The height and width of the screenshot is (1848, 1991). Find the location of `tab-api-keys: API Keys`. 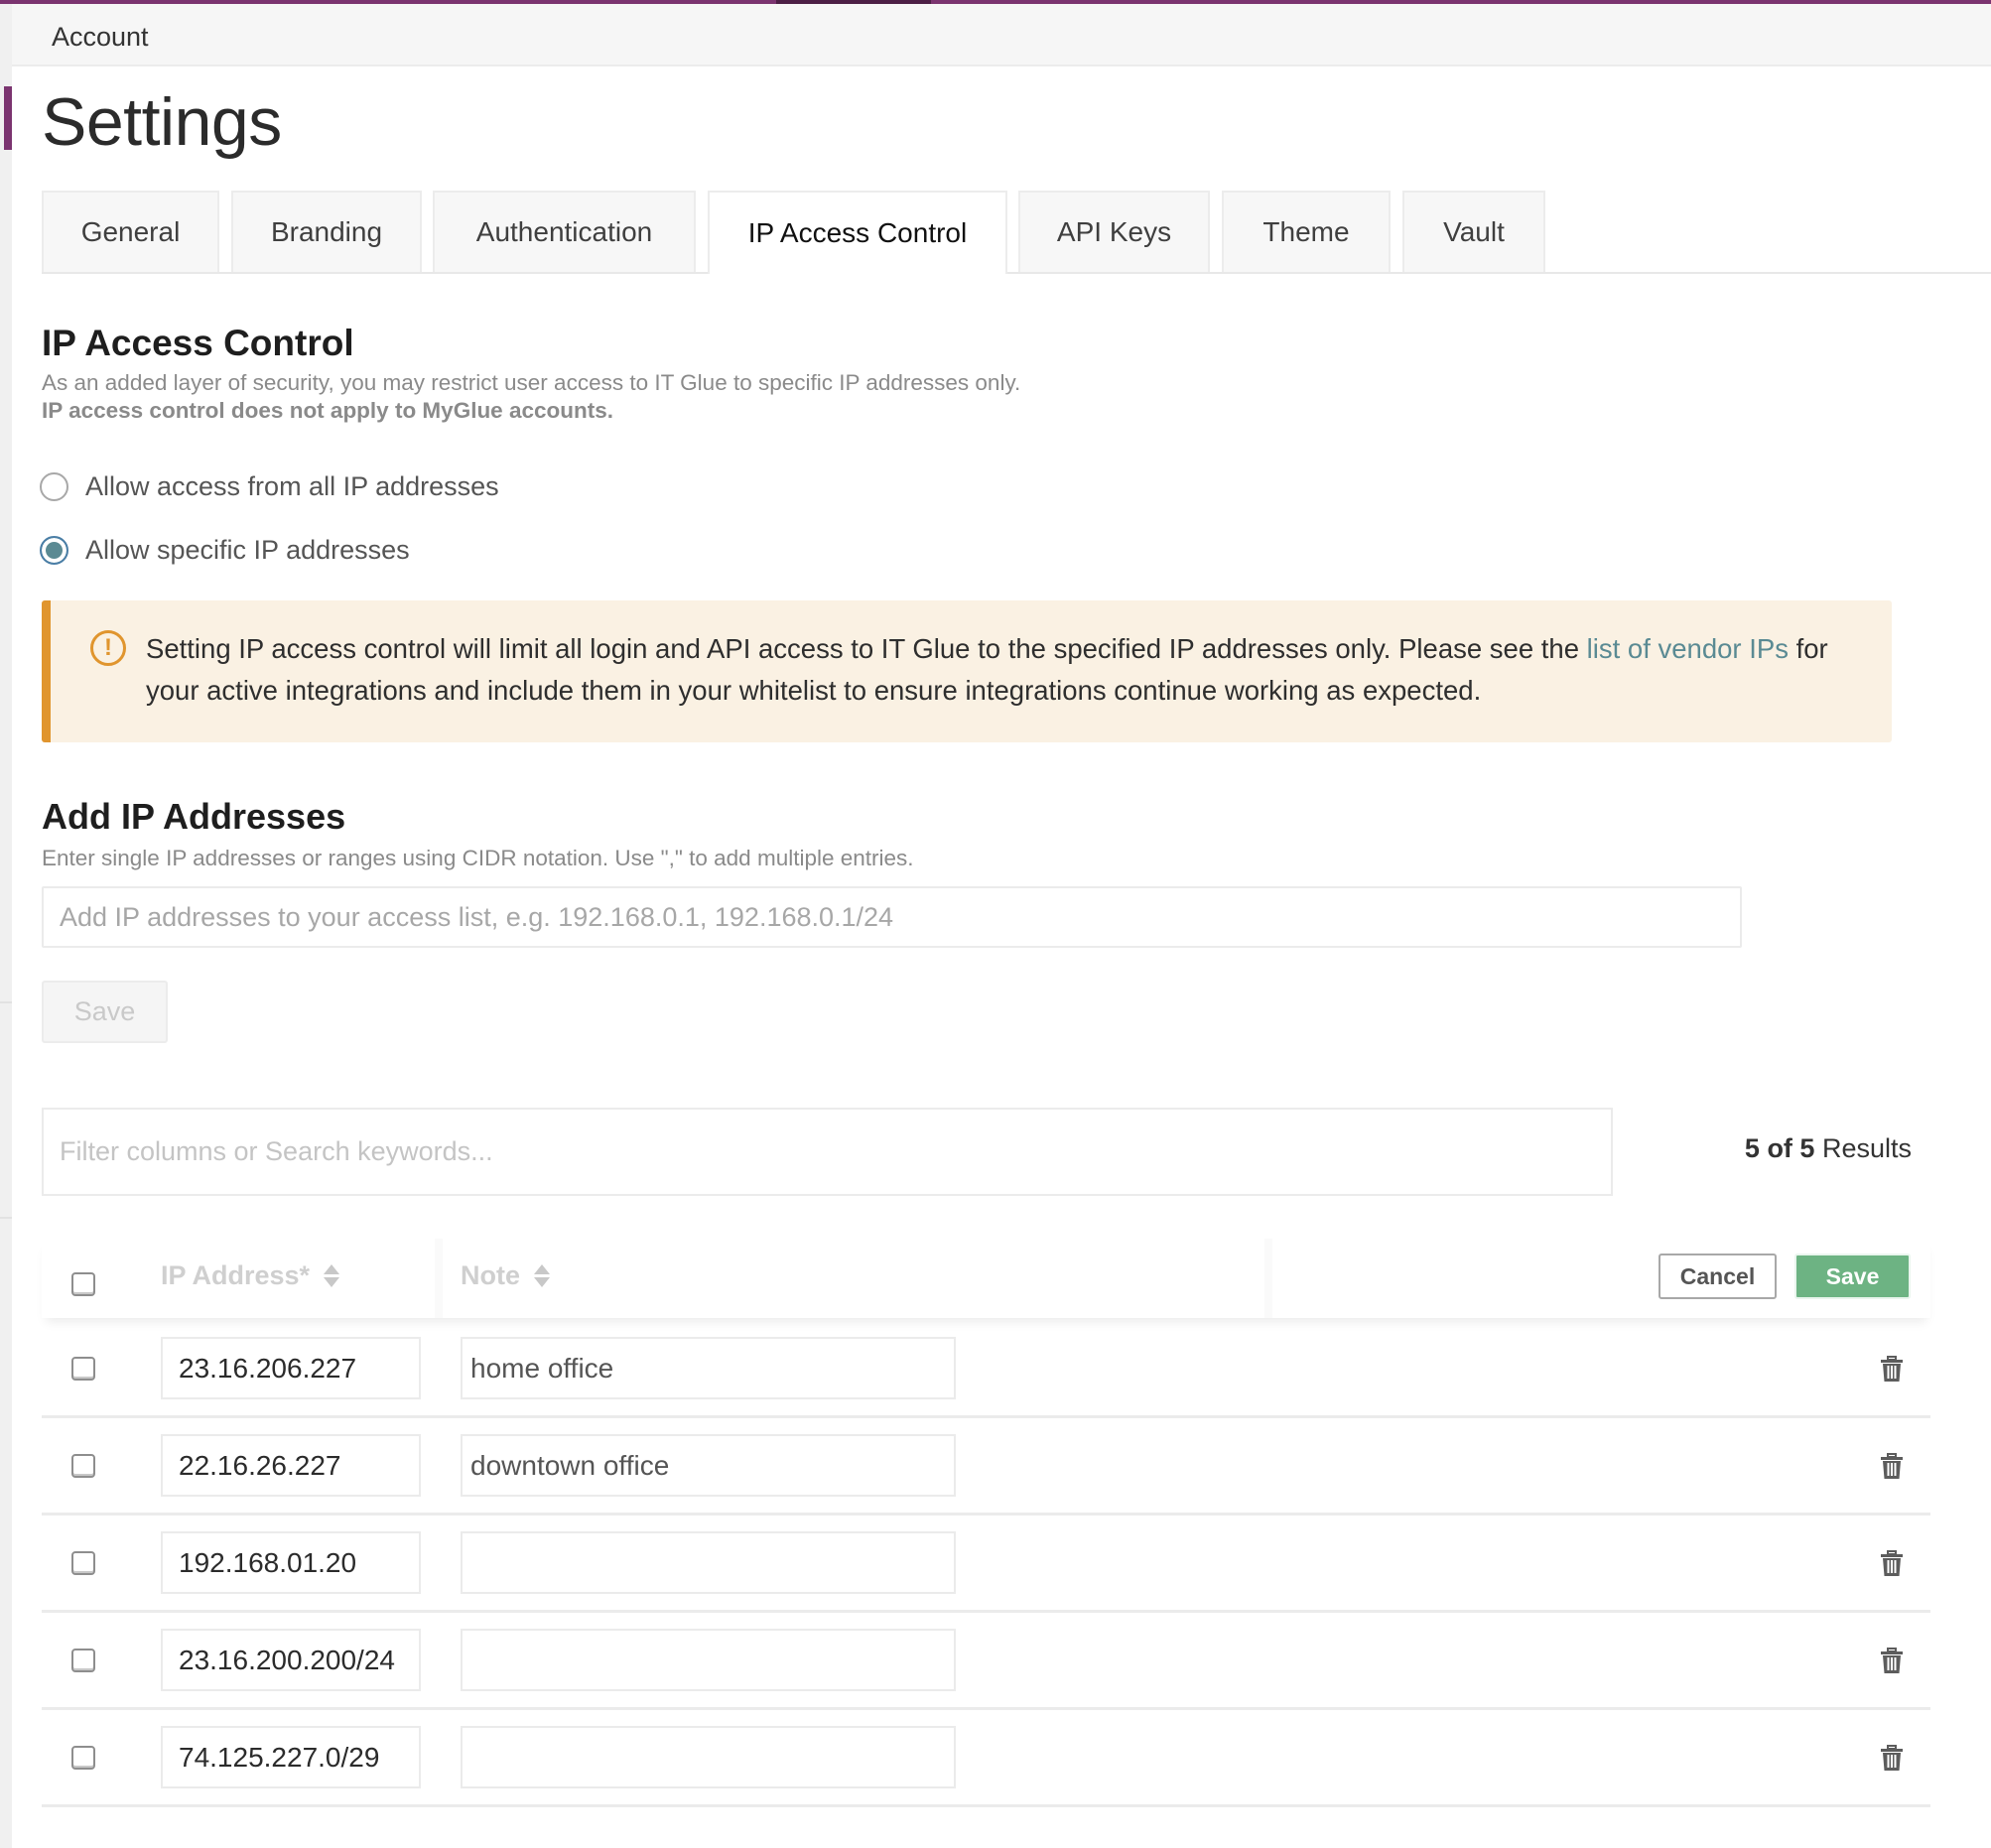

tab-api-keys: API Keys is located at coordinates (1114, 231).